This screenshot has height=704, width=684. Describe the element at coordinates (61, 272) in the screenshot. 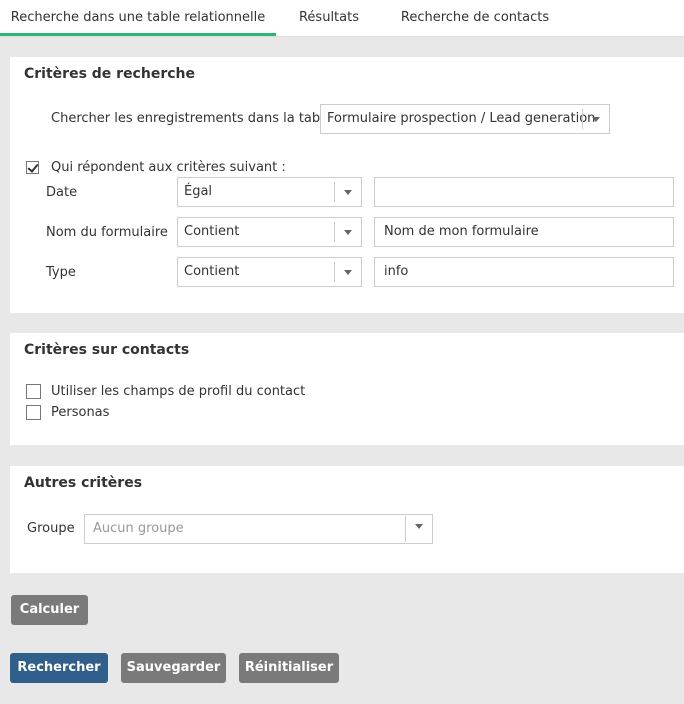

I see `criterion-field-label: Type` at that location.